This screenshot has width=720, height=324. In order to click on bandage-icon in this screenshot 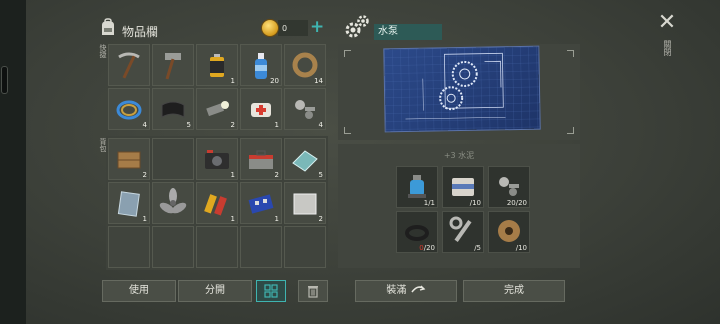, I will do `click(261, 110)`.